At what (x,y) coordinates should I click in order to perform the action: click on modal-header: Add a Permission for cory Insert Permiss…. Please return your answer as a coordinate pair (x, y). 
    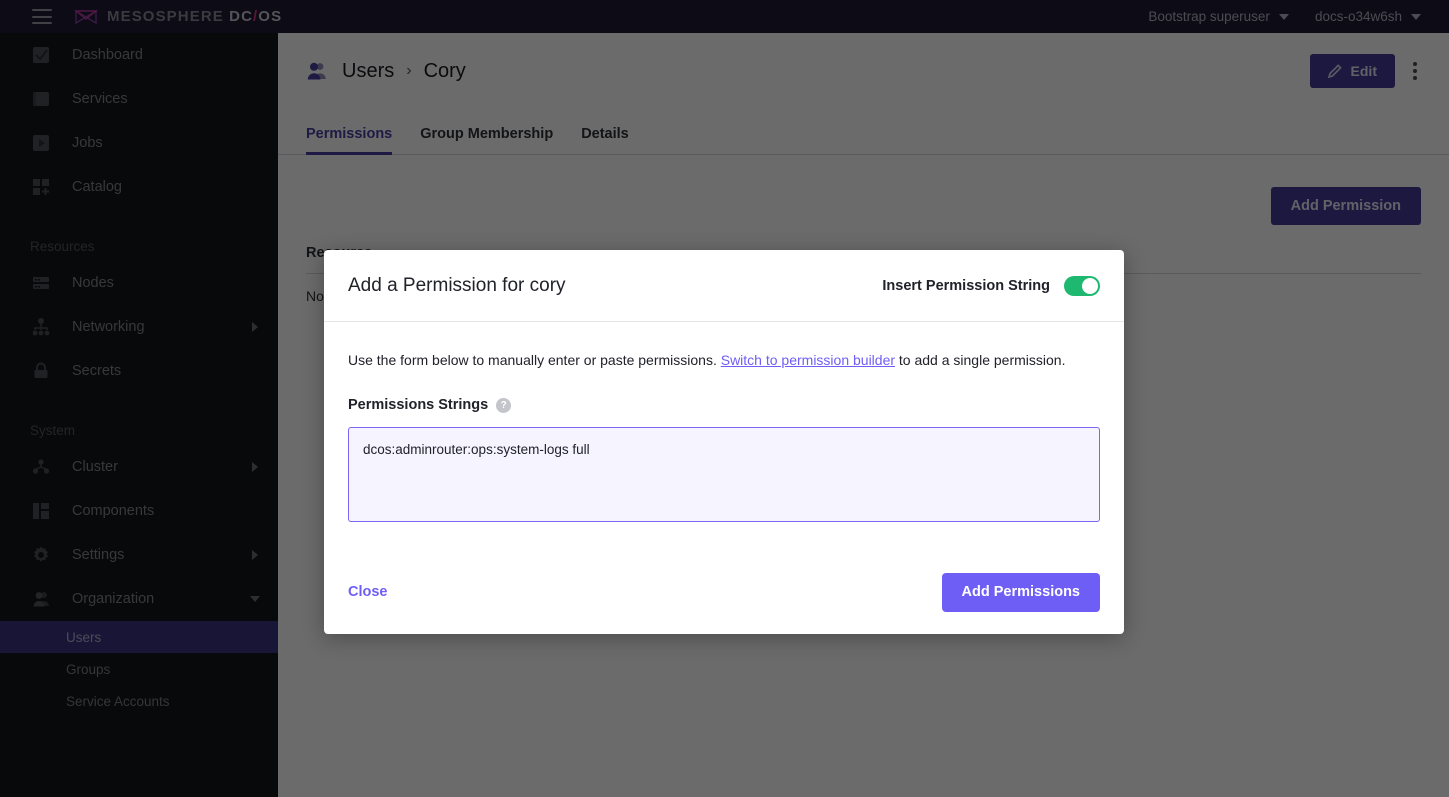
    Looking at the image, I should click on (724, 286).